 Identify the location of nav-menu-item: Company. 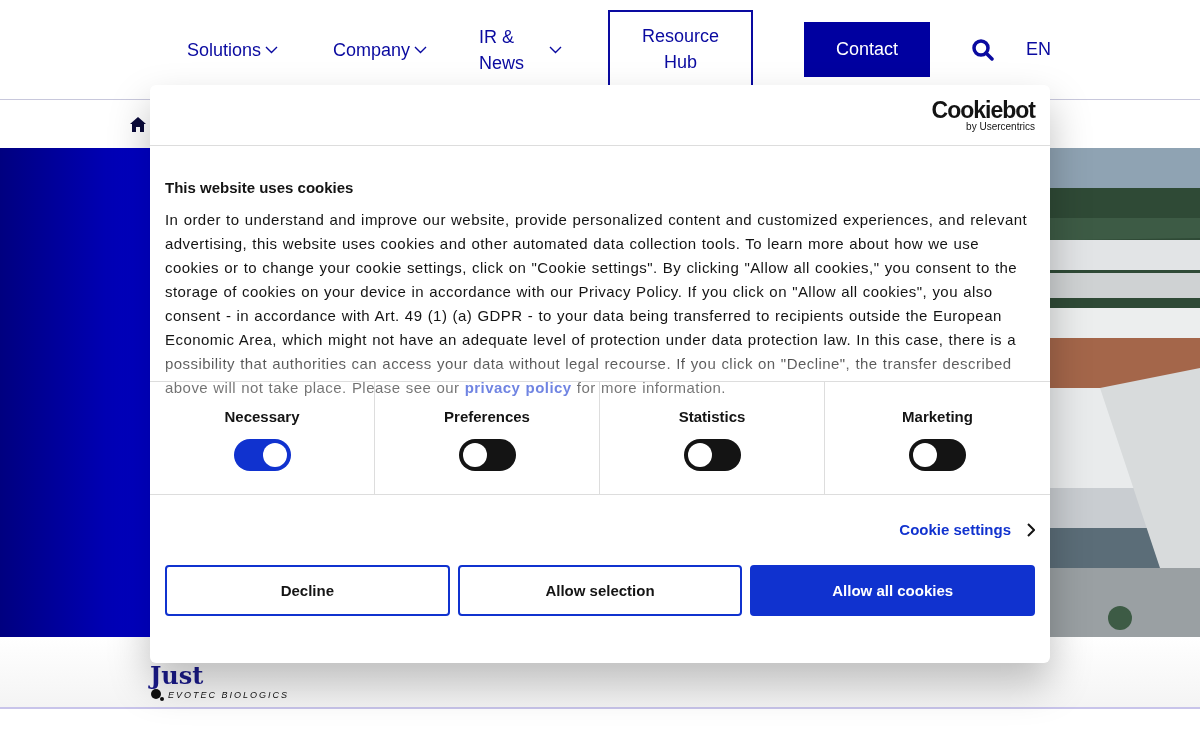
(380, 49).